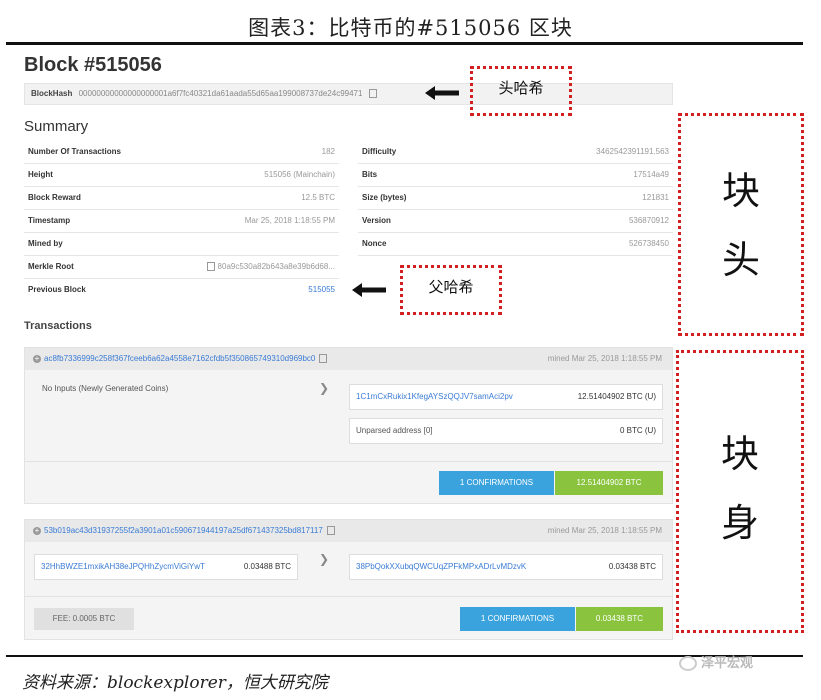  What do you see at coordinates (632, 566) in the screenshot?
I see `output-amount: 0.03438 BTC` at bounding box center [632, 566].